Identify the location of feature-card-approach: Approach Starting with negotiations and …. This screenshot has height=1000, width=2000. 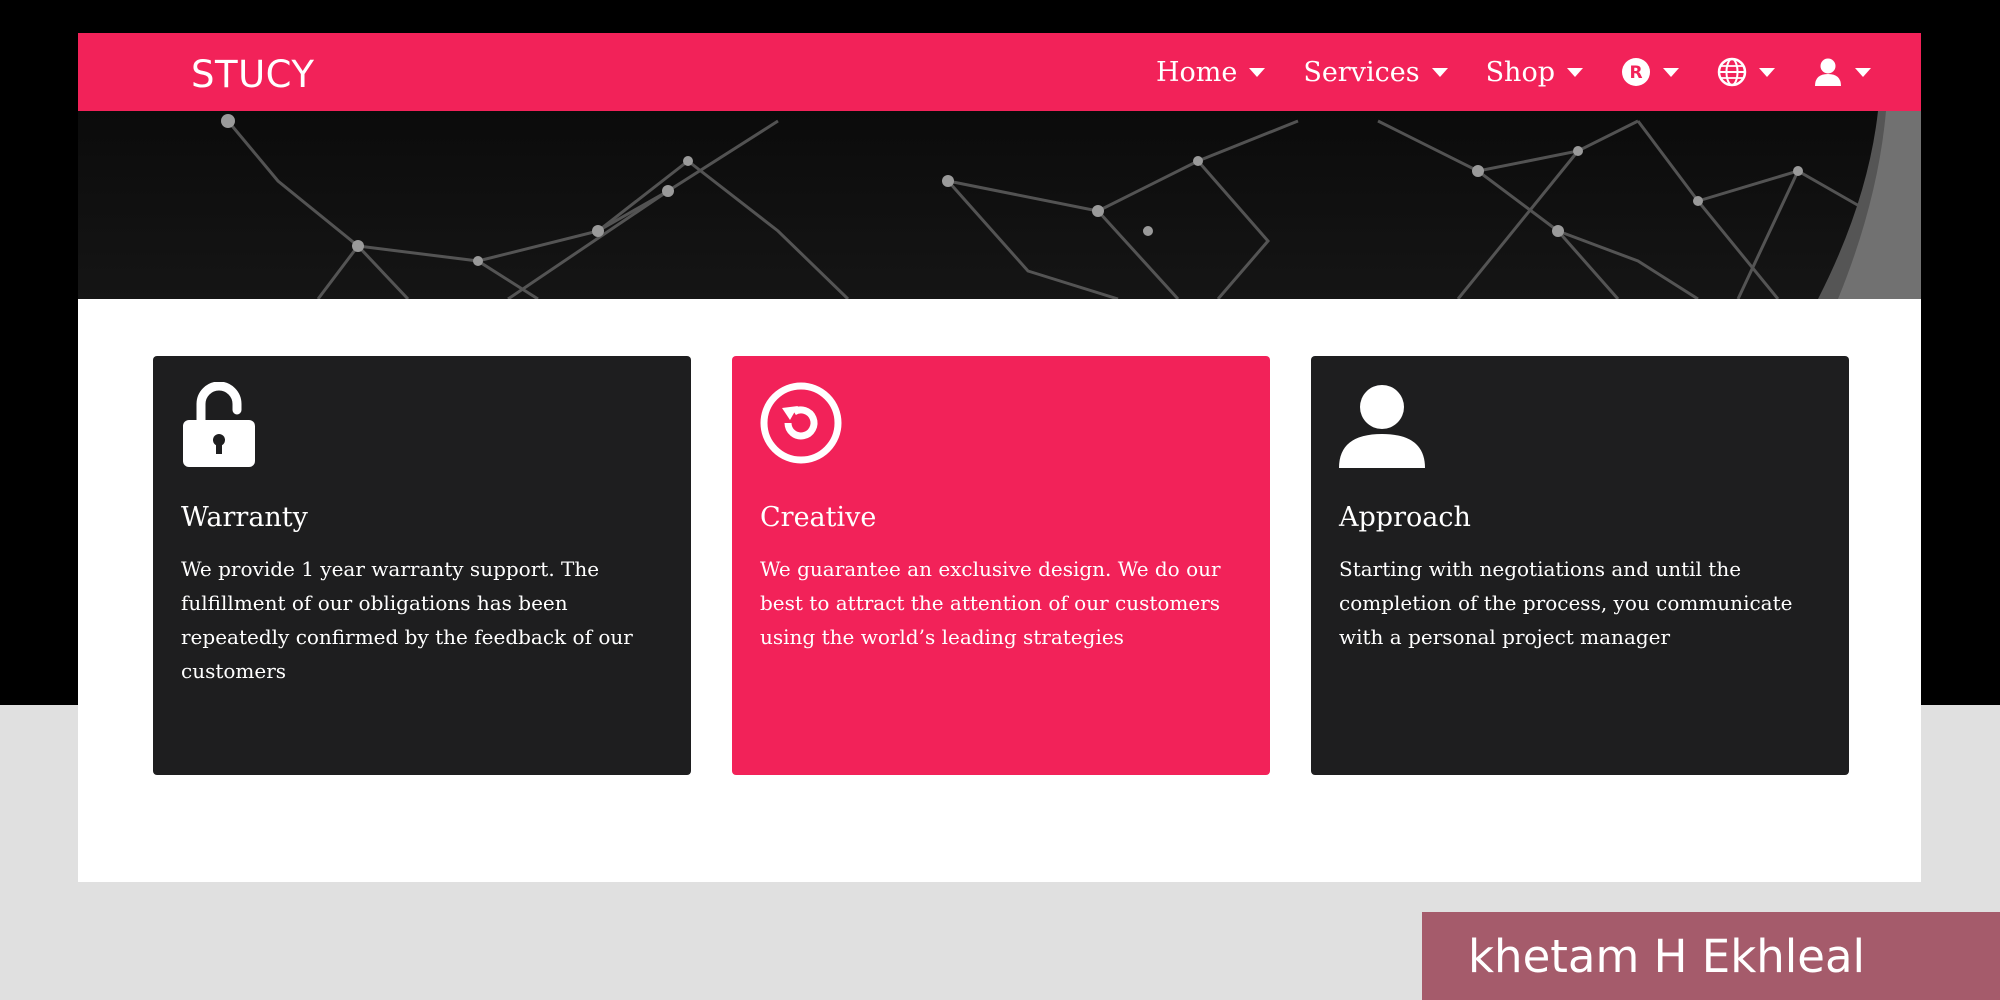
(1580, 565).